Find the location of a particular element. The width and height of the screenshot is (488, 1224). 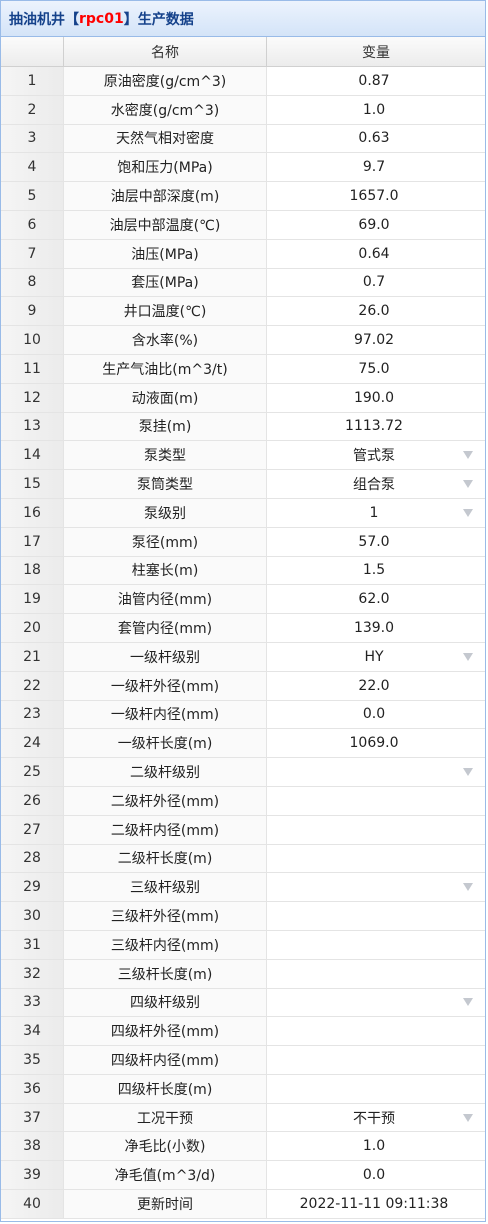

table-row: 37 工况干预 不干预 is located at coordinates (243, 1118).